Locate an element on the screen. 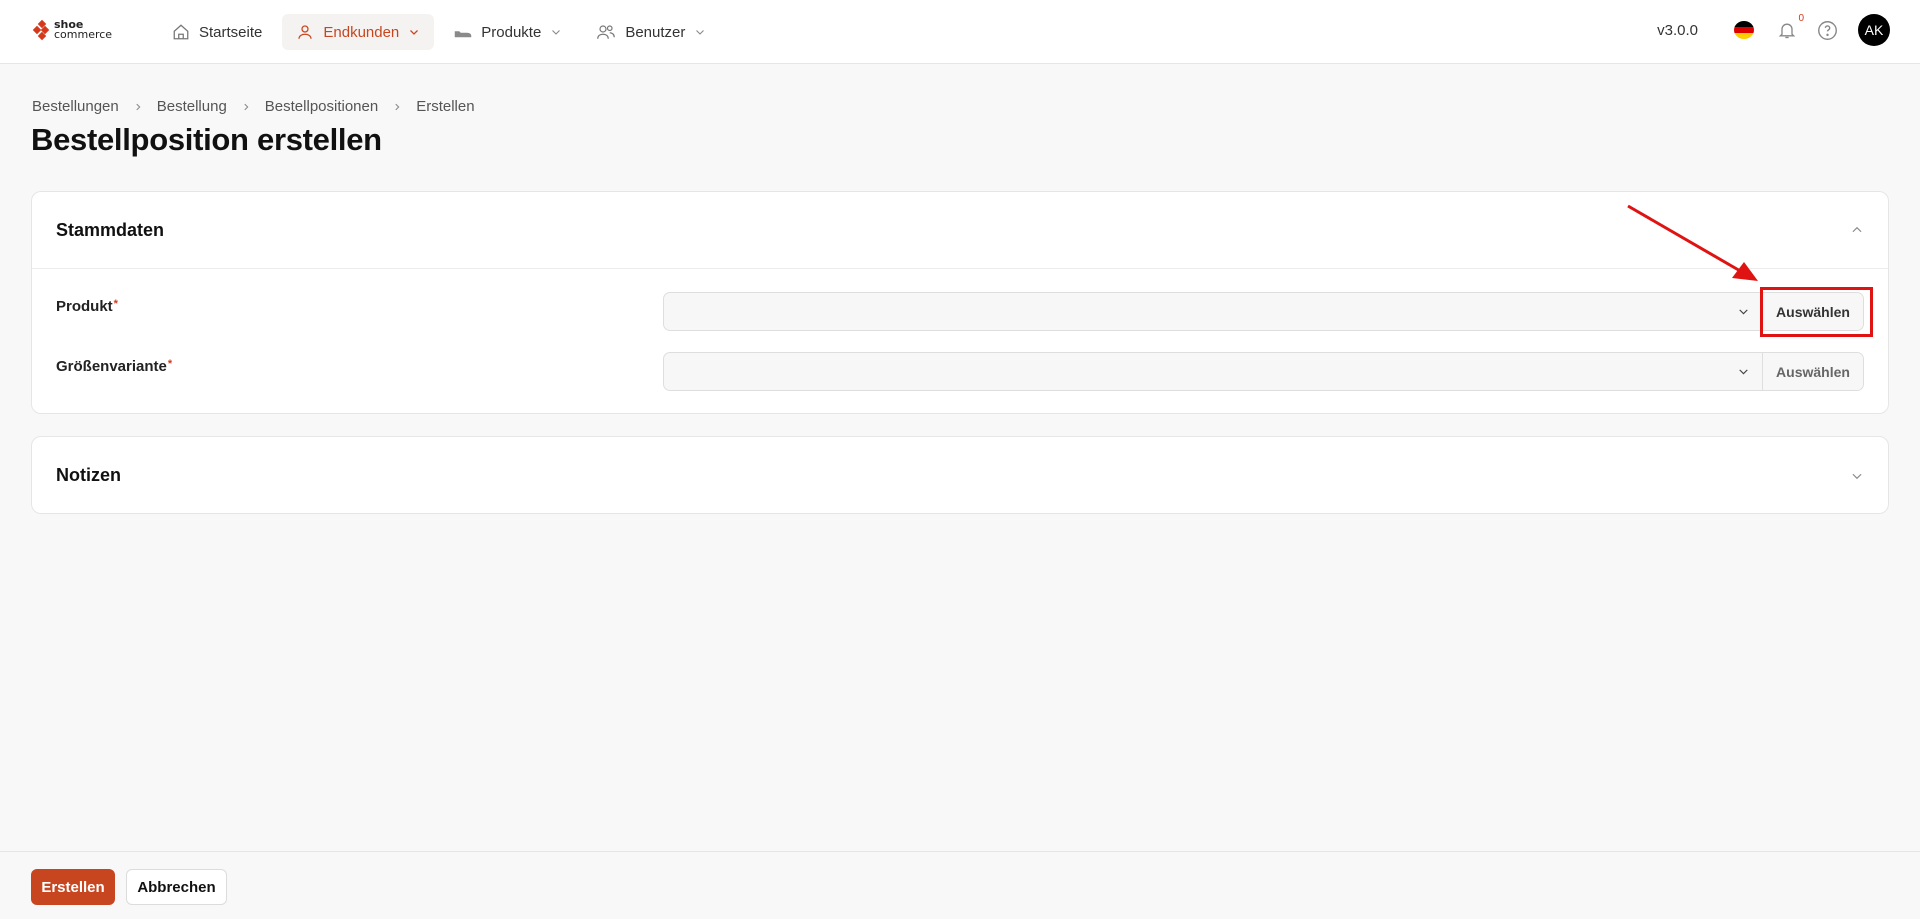 This screenshot has width=1920, height=919. notification-count-badge: 0 is located at coordinates (1801, 18).